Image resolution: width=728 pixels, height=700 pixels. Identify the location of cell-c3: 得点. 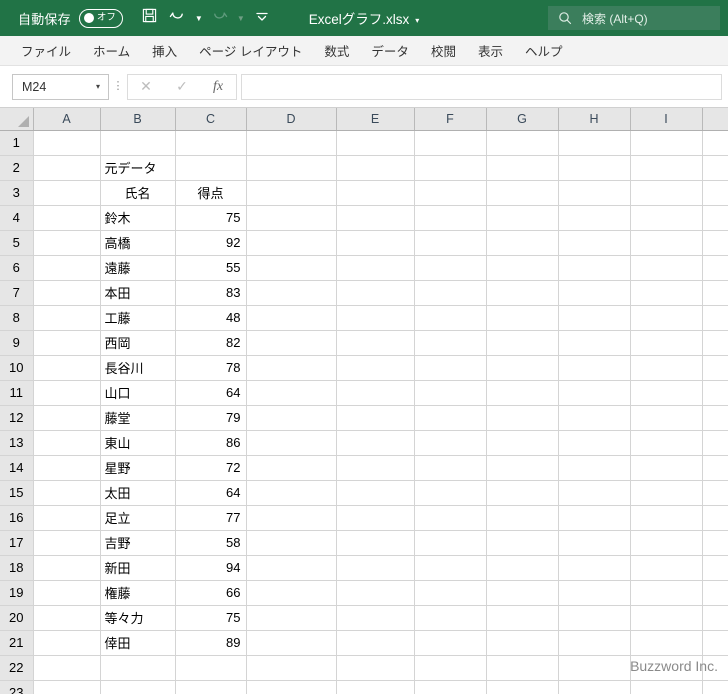
(211, 192).